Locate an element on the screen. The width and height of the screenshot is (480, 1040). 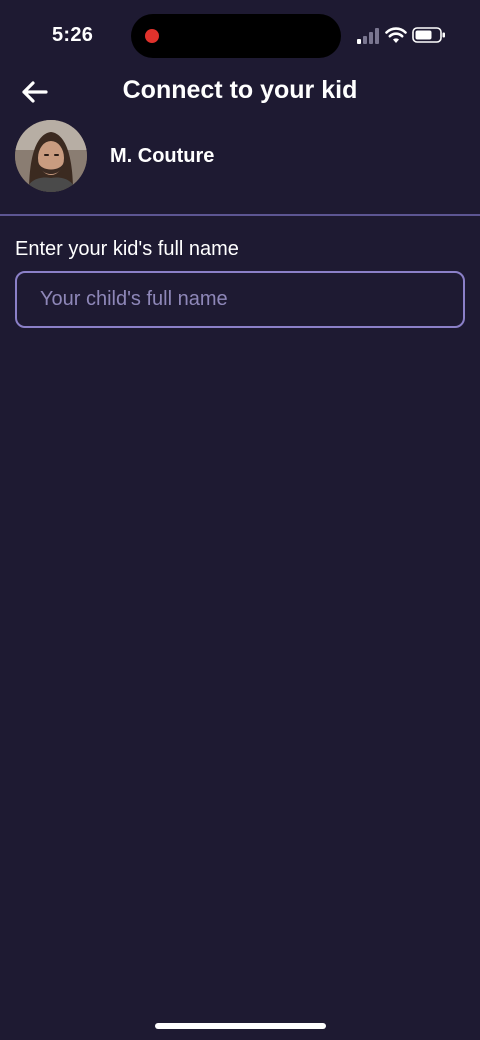
page-title: Connect to your kid is located at coordinates (240, 90).